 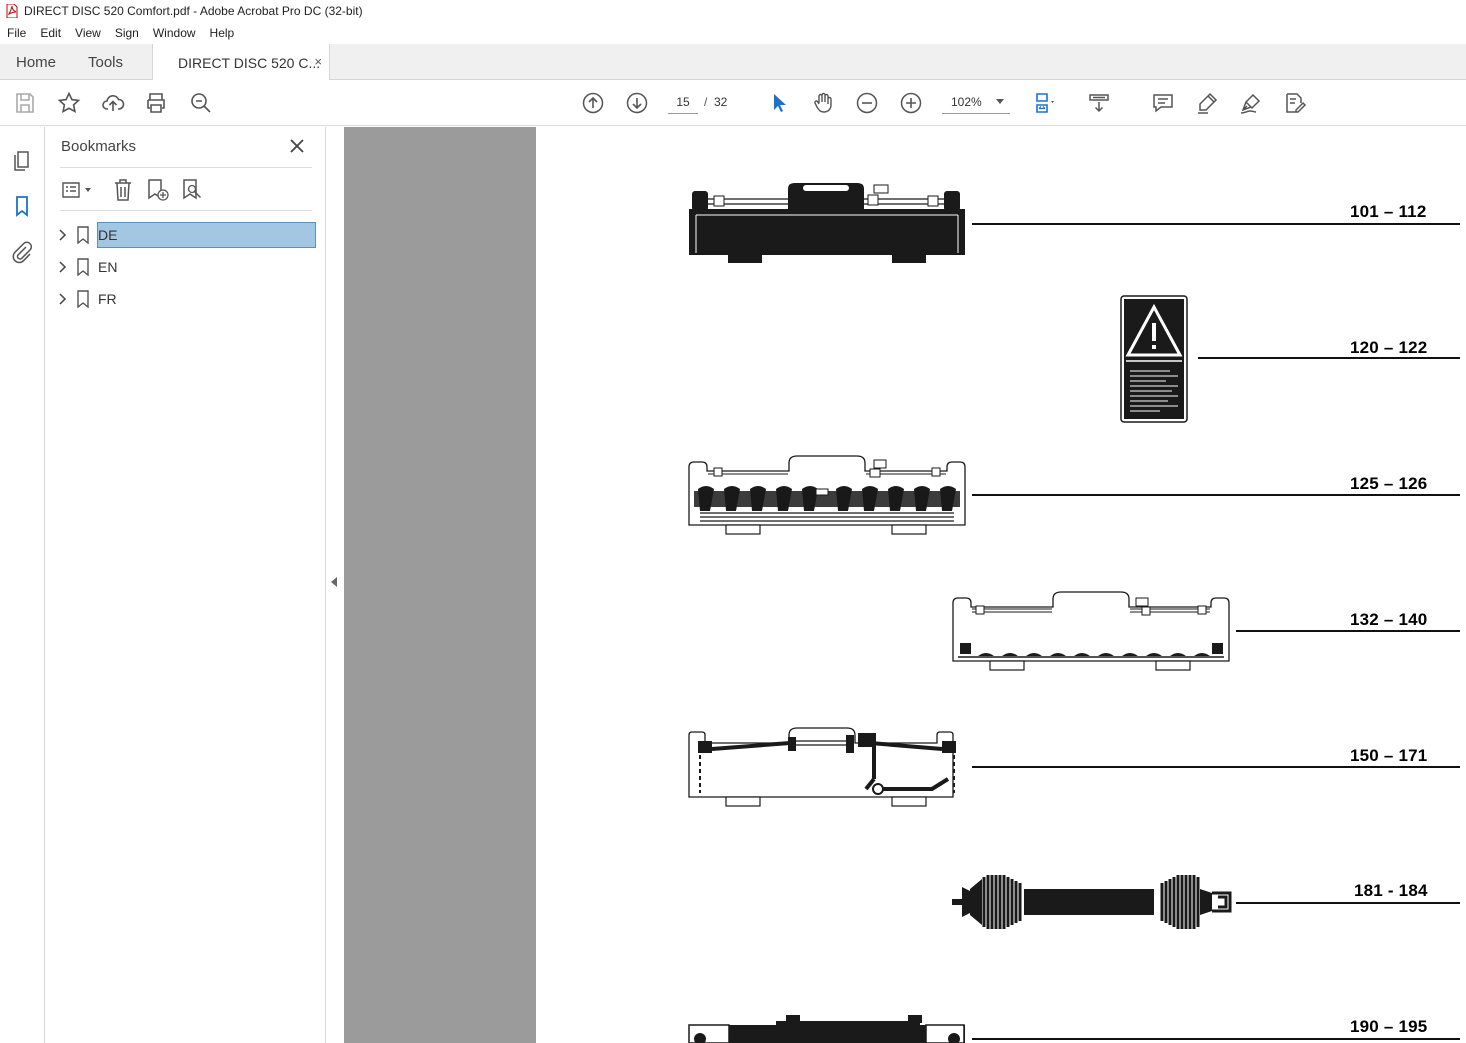 What do you see at coordinates (1389, 755) in the screenshot?
I see `page-range-label: 150 – 171` at bounding box center [1389, 755].